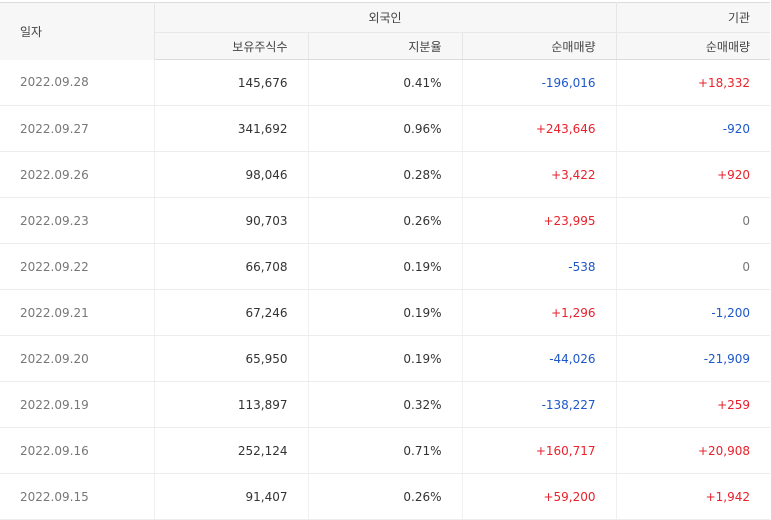 Image resolution: width=771 pixels, height=520 pixels. I want to click on table-row: 2022.09.26 98,046 0.28% +3,422 +920, so click(385, 174).